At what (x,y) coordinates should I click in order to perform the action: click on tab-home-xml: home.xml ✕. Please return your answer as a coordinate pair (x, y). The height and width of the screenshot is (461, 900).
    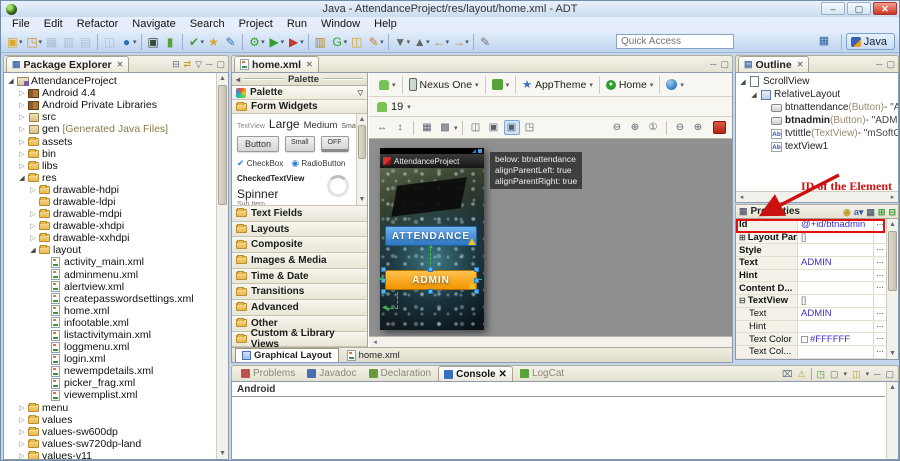
    Looking at the image, I should click on (276, 64).